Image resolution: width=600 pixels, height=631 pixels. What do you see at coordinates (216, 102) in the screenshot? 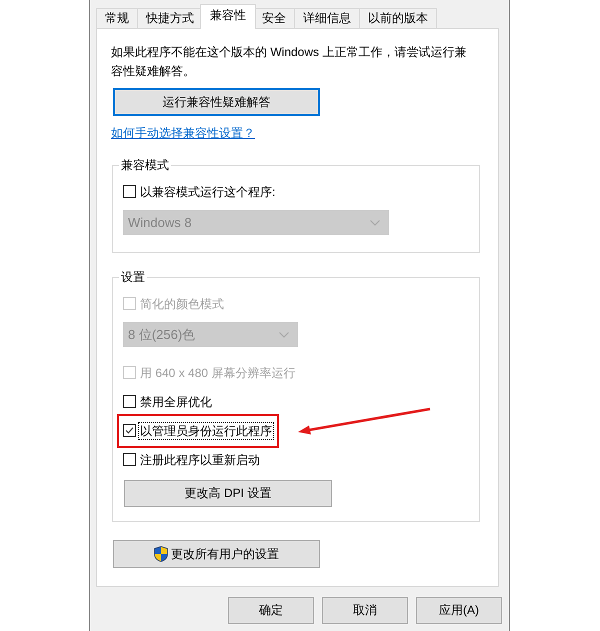
I see `troubleshoot-button: 运行兼容性疑难解答` at bounding box center [216, 102].